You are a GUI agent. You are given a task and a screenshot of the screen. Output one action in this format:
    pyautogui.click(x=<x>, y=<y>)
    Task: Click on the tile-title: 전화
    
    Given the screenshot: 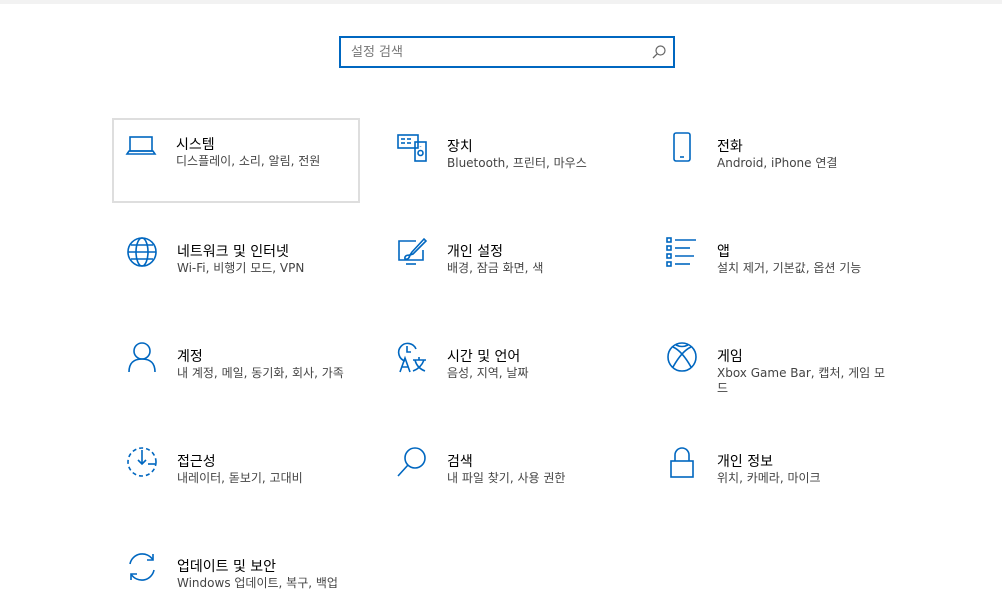 What is the action you would take?
    pyautogui.click(x=730, y=147)
    